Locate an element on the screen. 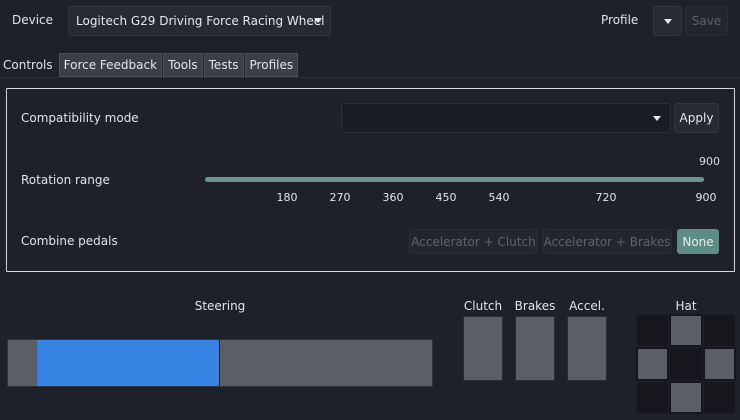  hat-center is located at coordinates (686, 364).